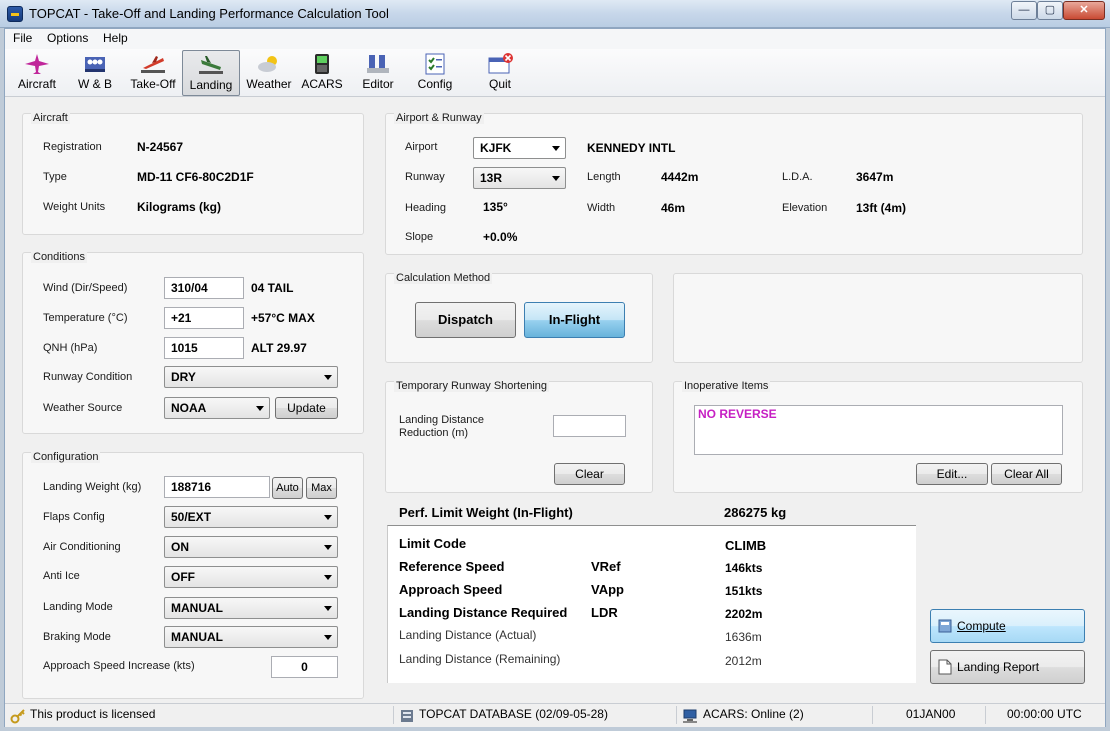 The width and height of the screenshot is (1110, 731). Describe the element at coordinates (378, 73) in the screenshot. I see `toolbar-editor-button: Editor` at that location.